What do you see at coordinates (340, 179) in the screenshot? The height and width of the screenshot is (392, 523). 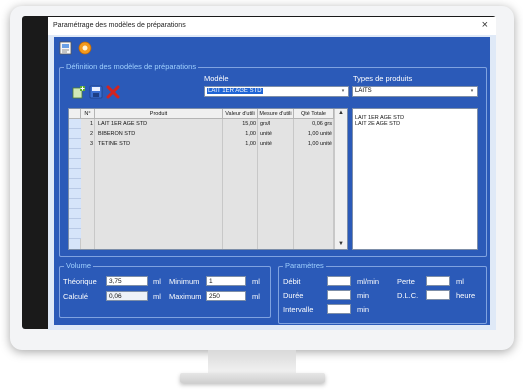 I see `grid-scrollbar: ▲ ▼` at bounding box center [340, 179].